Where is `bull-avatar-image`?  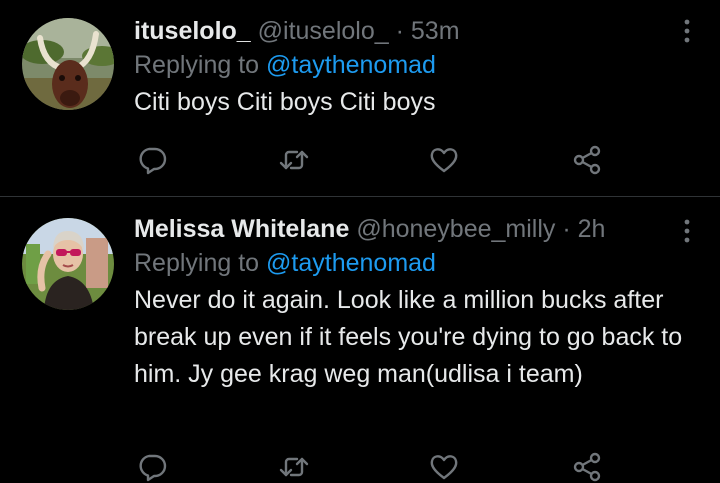
bull-avatar-image is located at coordinates (68, 64).